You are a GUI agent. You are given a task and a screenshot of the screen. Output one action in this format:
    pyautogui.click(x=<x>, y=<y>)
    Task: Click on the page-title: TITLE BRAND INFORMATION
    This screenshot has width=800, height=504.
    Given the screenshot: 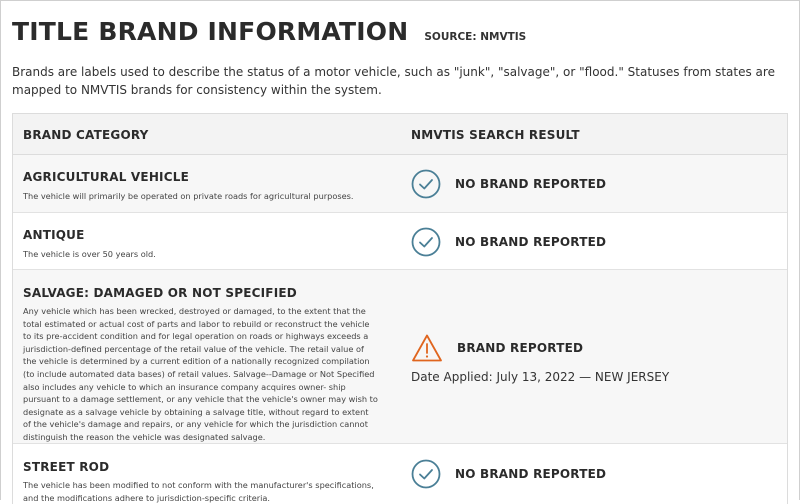 What is the action you would take?
    pyautogui.click(x=210, y=31)
    